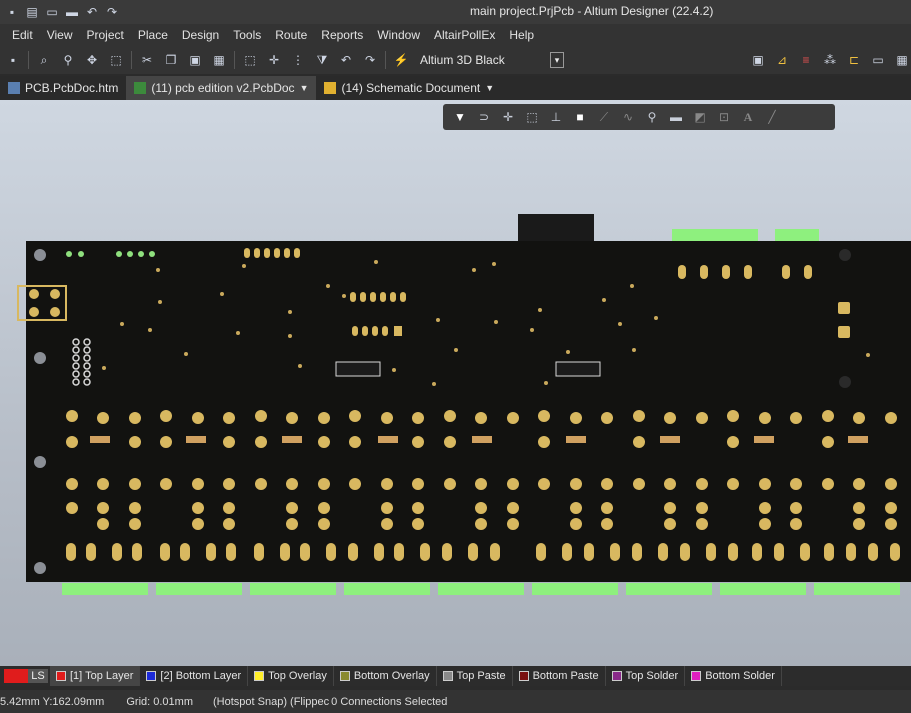 Image resolution: width=911 pixels, height=713 pixels. What do you see at coordinates (646, 676) in the screenshot?
I see `layer-tab-top-solder: Top Solder` at bounding box center [646, 676].